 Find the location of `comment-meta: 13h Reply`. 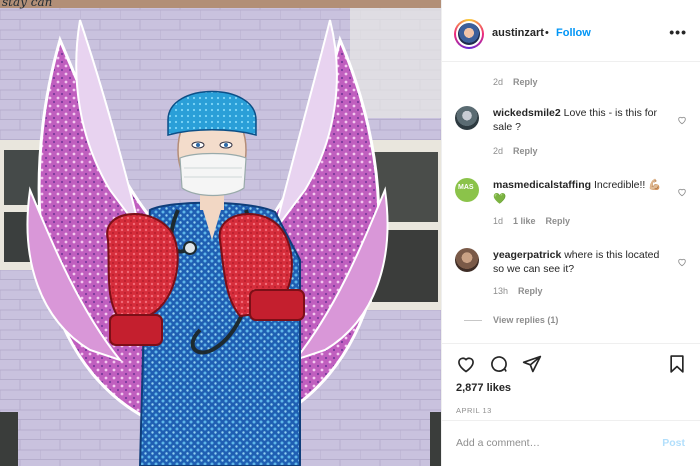

comment-meta: 13h Reply is located at coordinates (518, 291).